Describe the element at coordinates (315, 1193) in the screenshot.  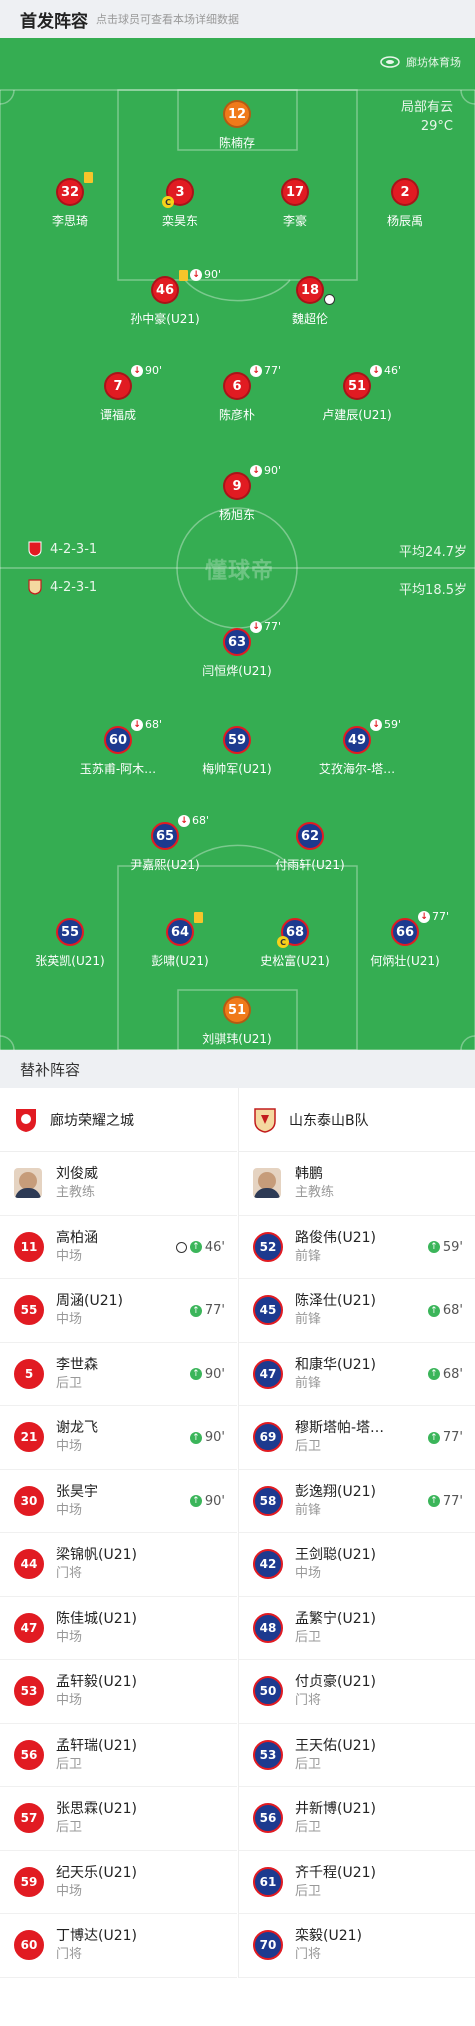
I see `away-coach-role: 主教练` at that location.